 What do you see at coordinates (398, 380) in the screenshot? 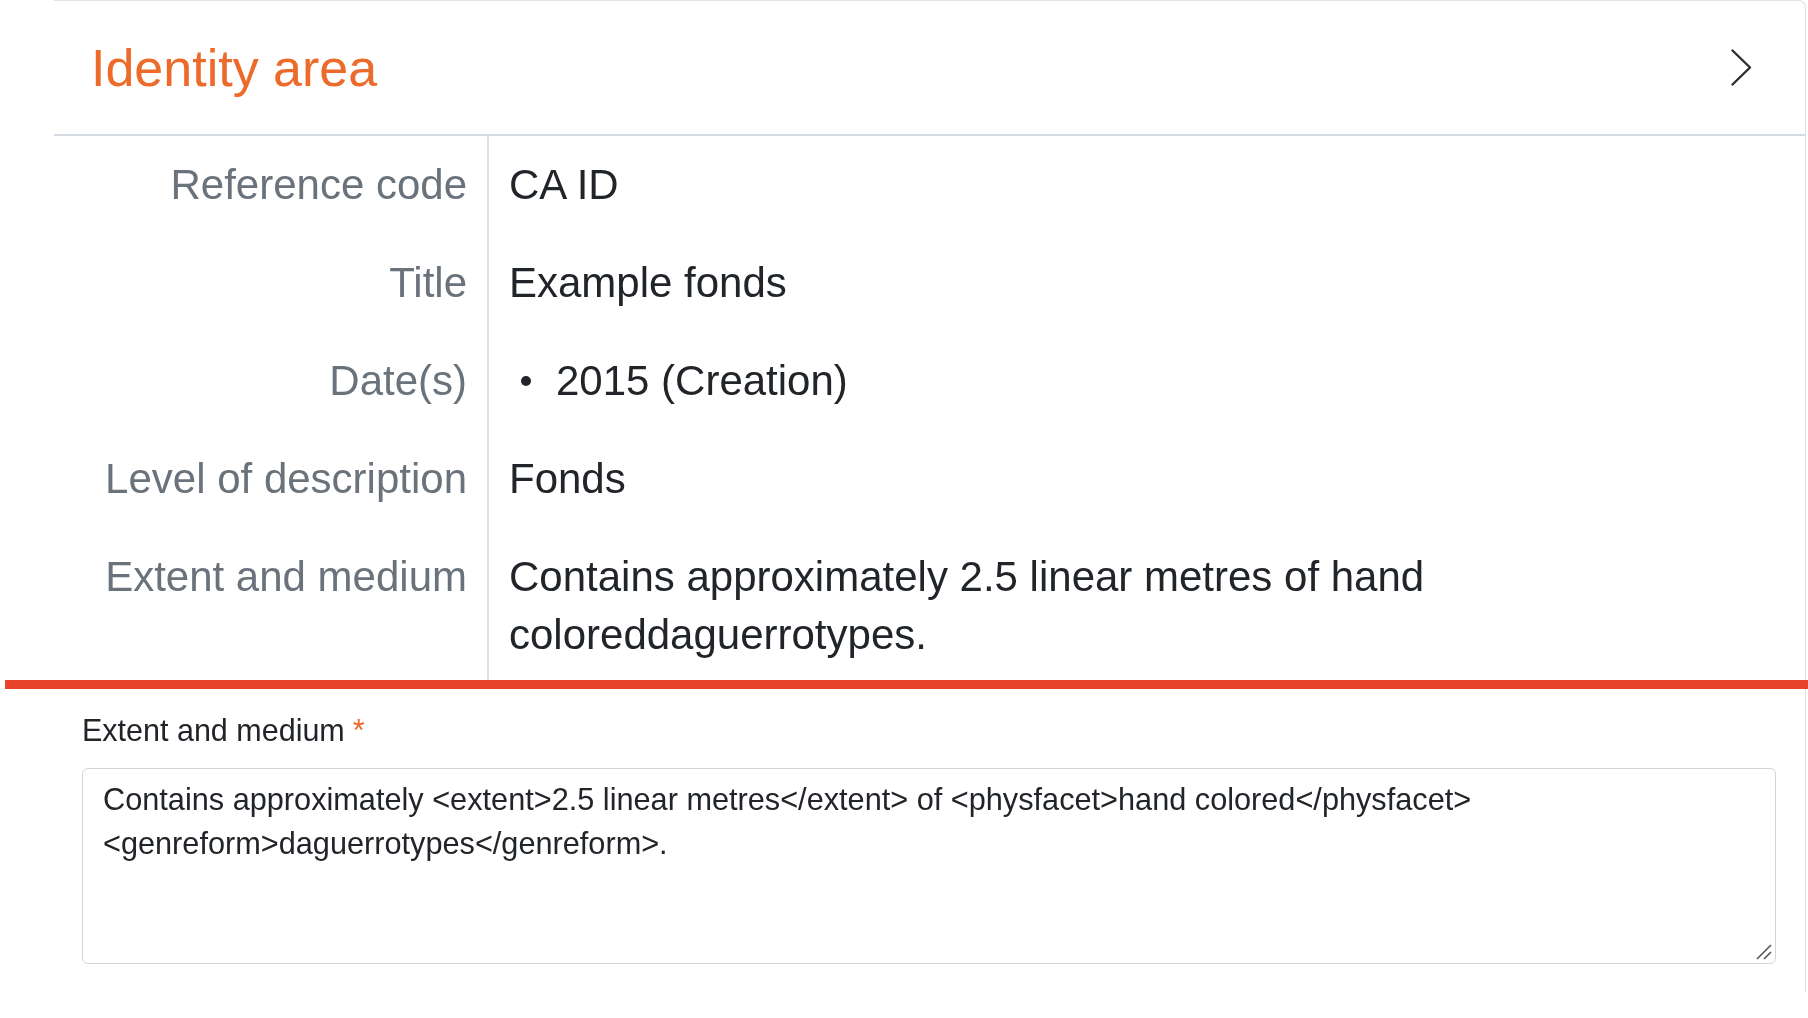
I see `field-label: Date(s)` at bounding box center [398, 380].